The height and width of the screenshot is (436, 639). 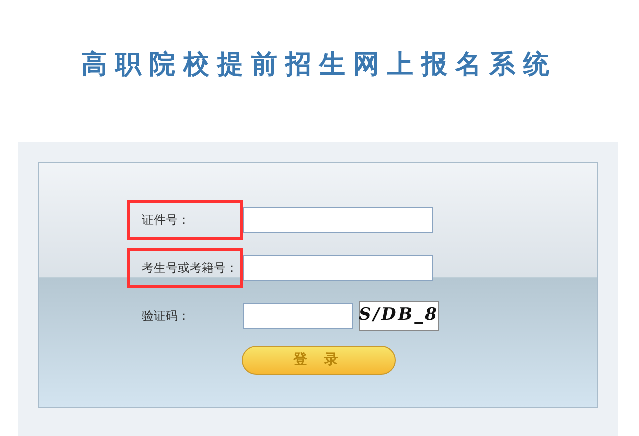 What do you see at coordinates (185, 220) in the screenshot?
I see `field-label: 证件号：` at bounding box center [185, 220].